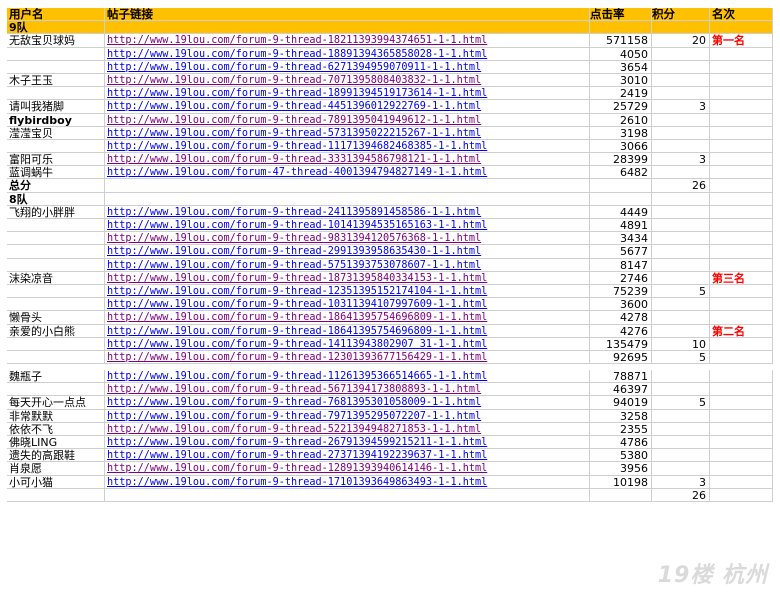  I want to click on table-row: 8队, so click(390, 199).